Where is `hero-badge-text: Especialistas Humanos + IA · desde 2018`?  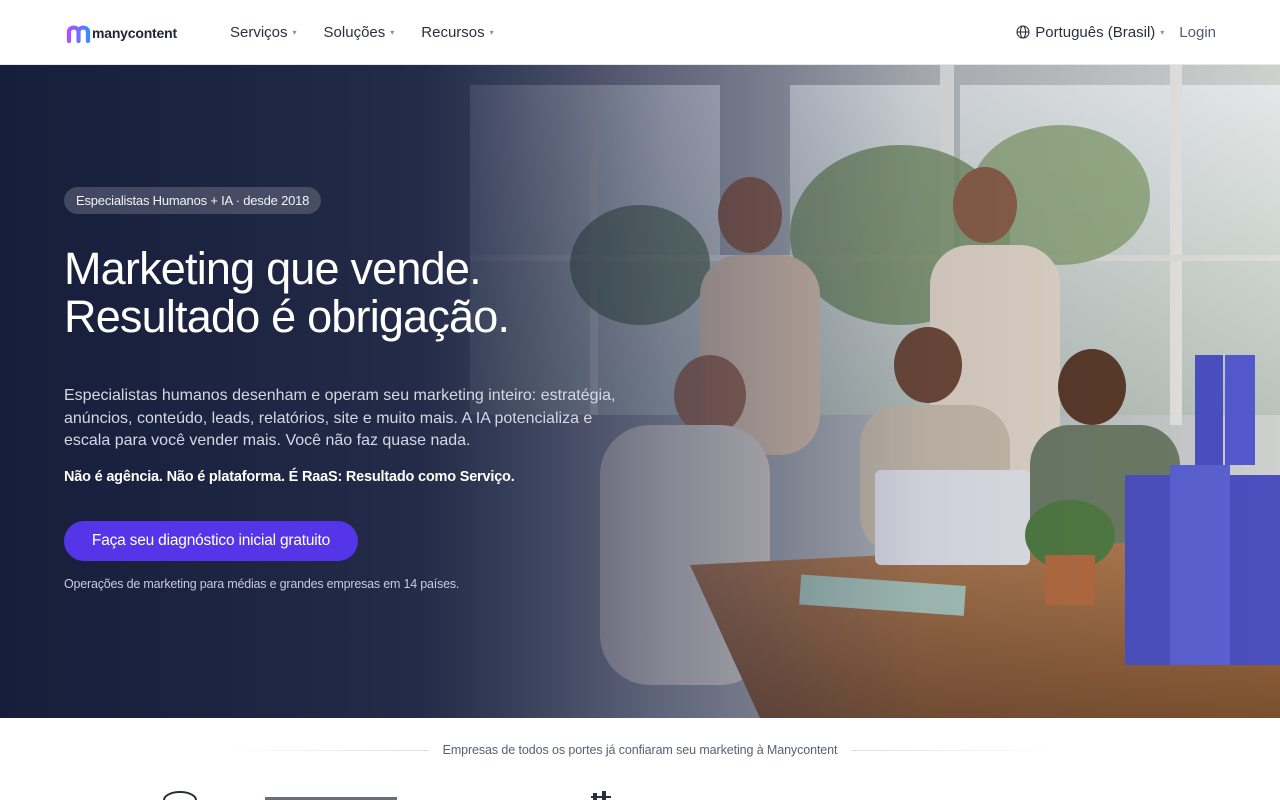 hero-badge-text: Especialistas Humanos + IA · desde 2018 is located at coordinates (193, 200).